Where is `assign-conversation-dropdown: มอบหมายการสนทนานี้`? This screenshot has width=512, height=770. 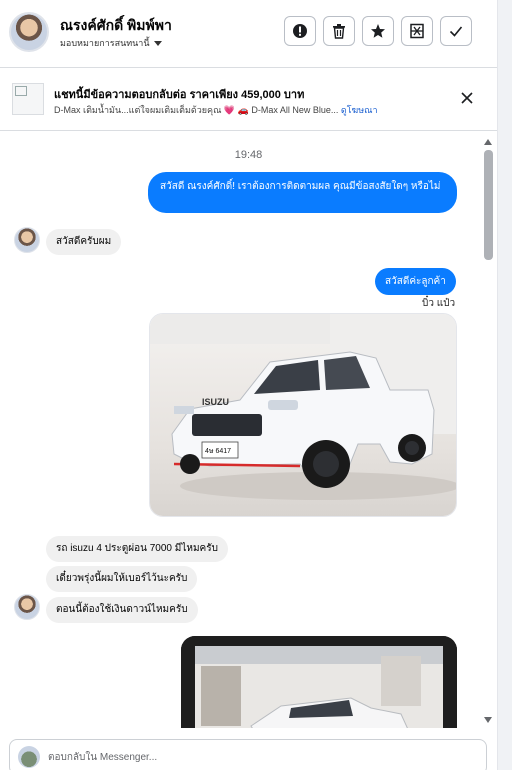
assign-conversation-dropdown: มอบหมายการสนทนานี้ is located at coordinates (111, 43).